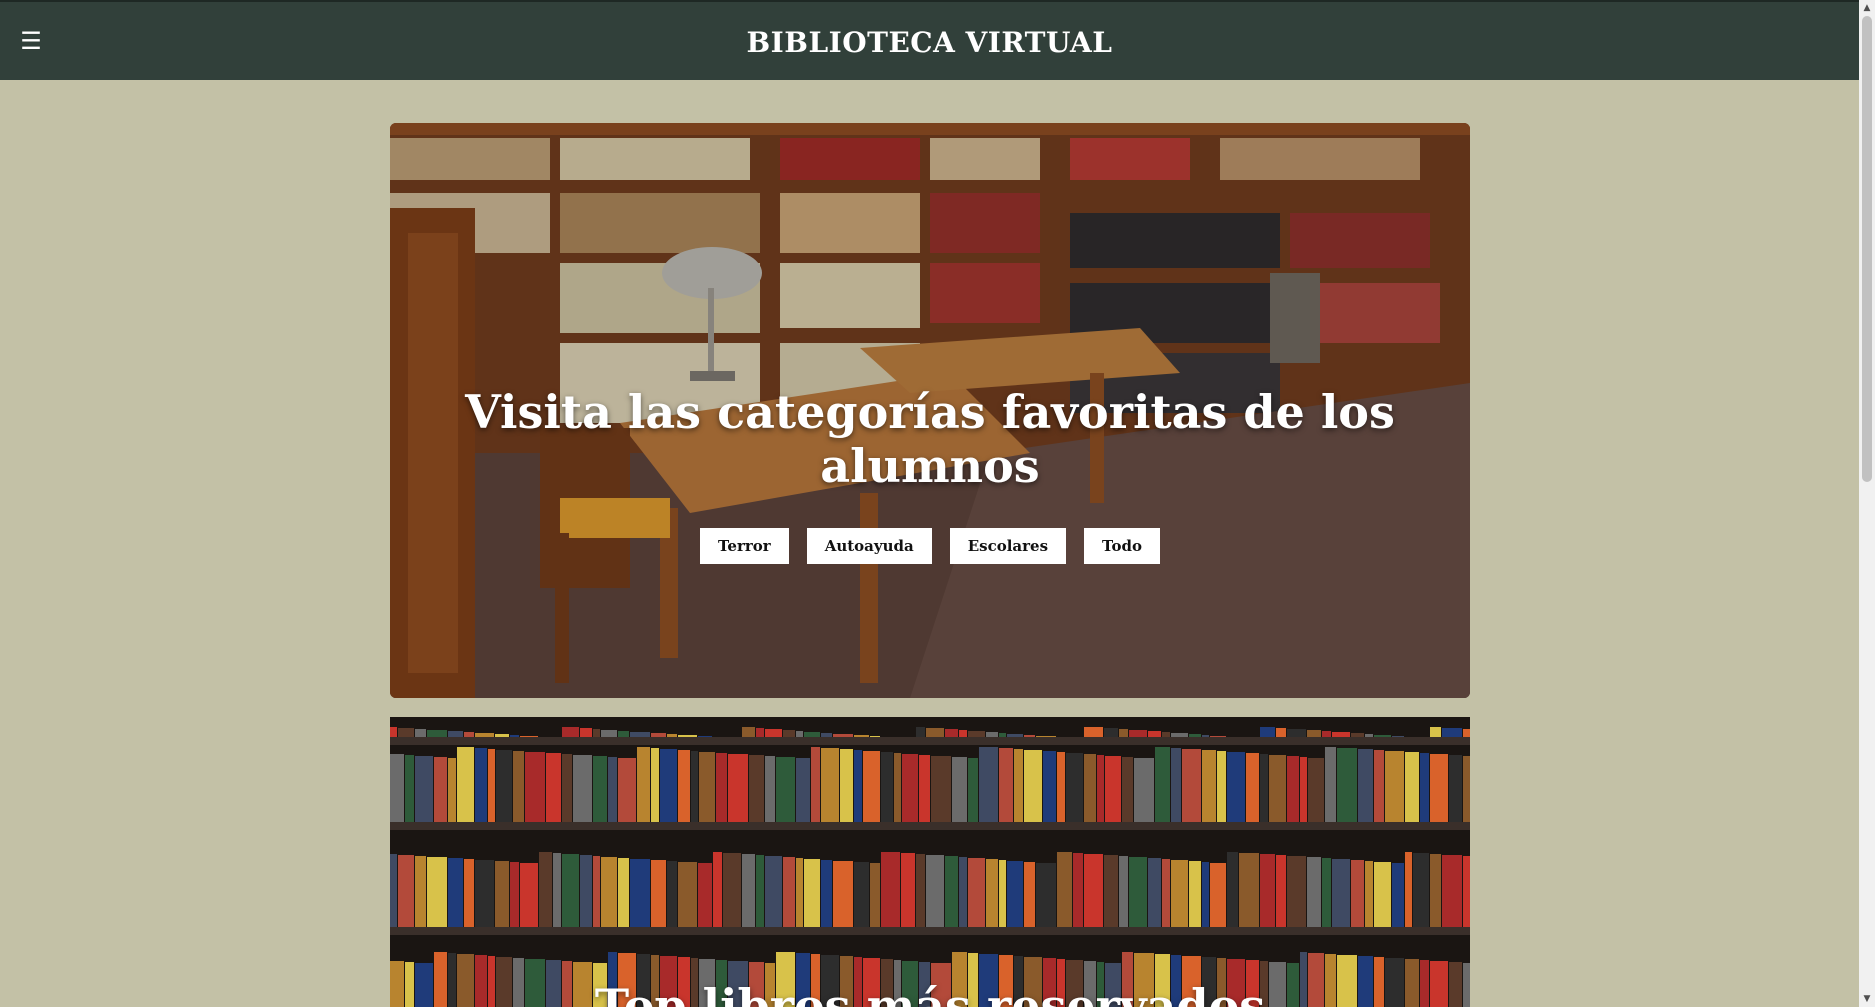  Describe the element at coordinates (1867, 999) in the screenshot. I see `scroll-down-arrow-icon: ▼` at that location.